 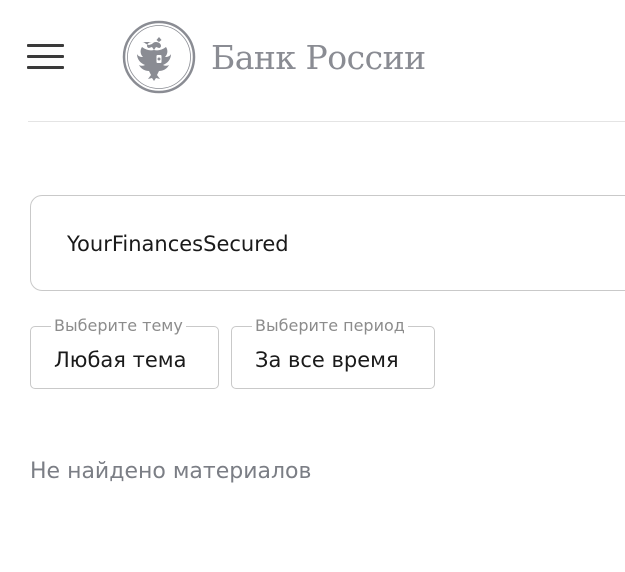 I want to click on theme-select-label: Выберите тему, so click(x=118, y=326).